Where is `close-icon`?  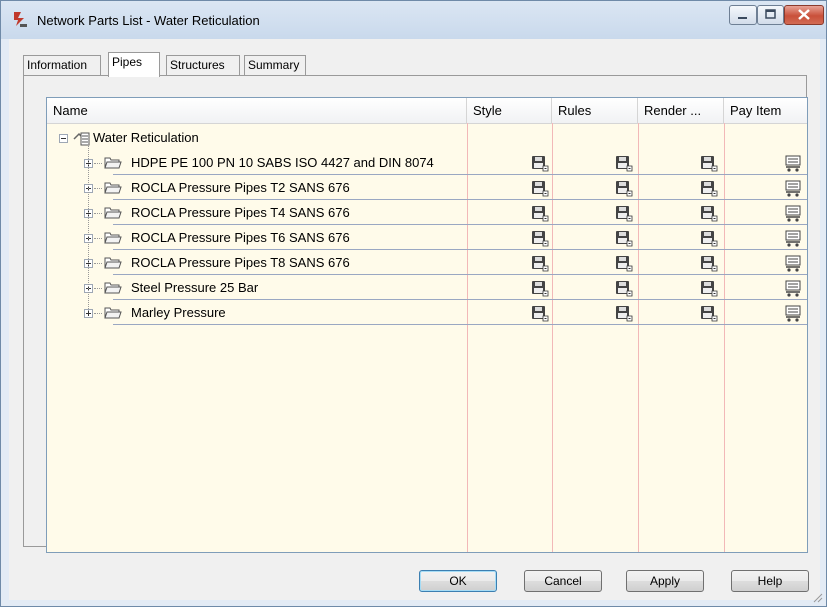 close-icon is located at coordinates (804, 14).